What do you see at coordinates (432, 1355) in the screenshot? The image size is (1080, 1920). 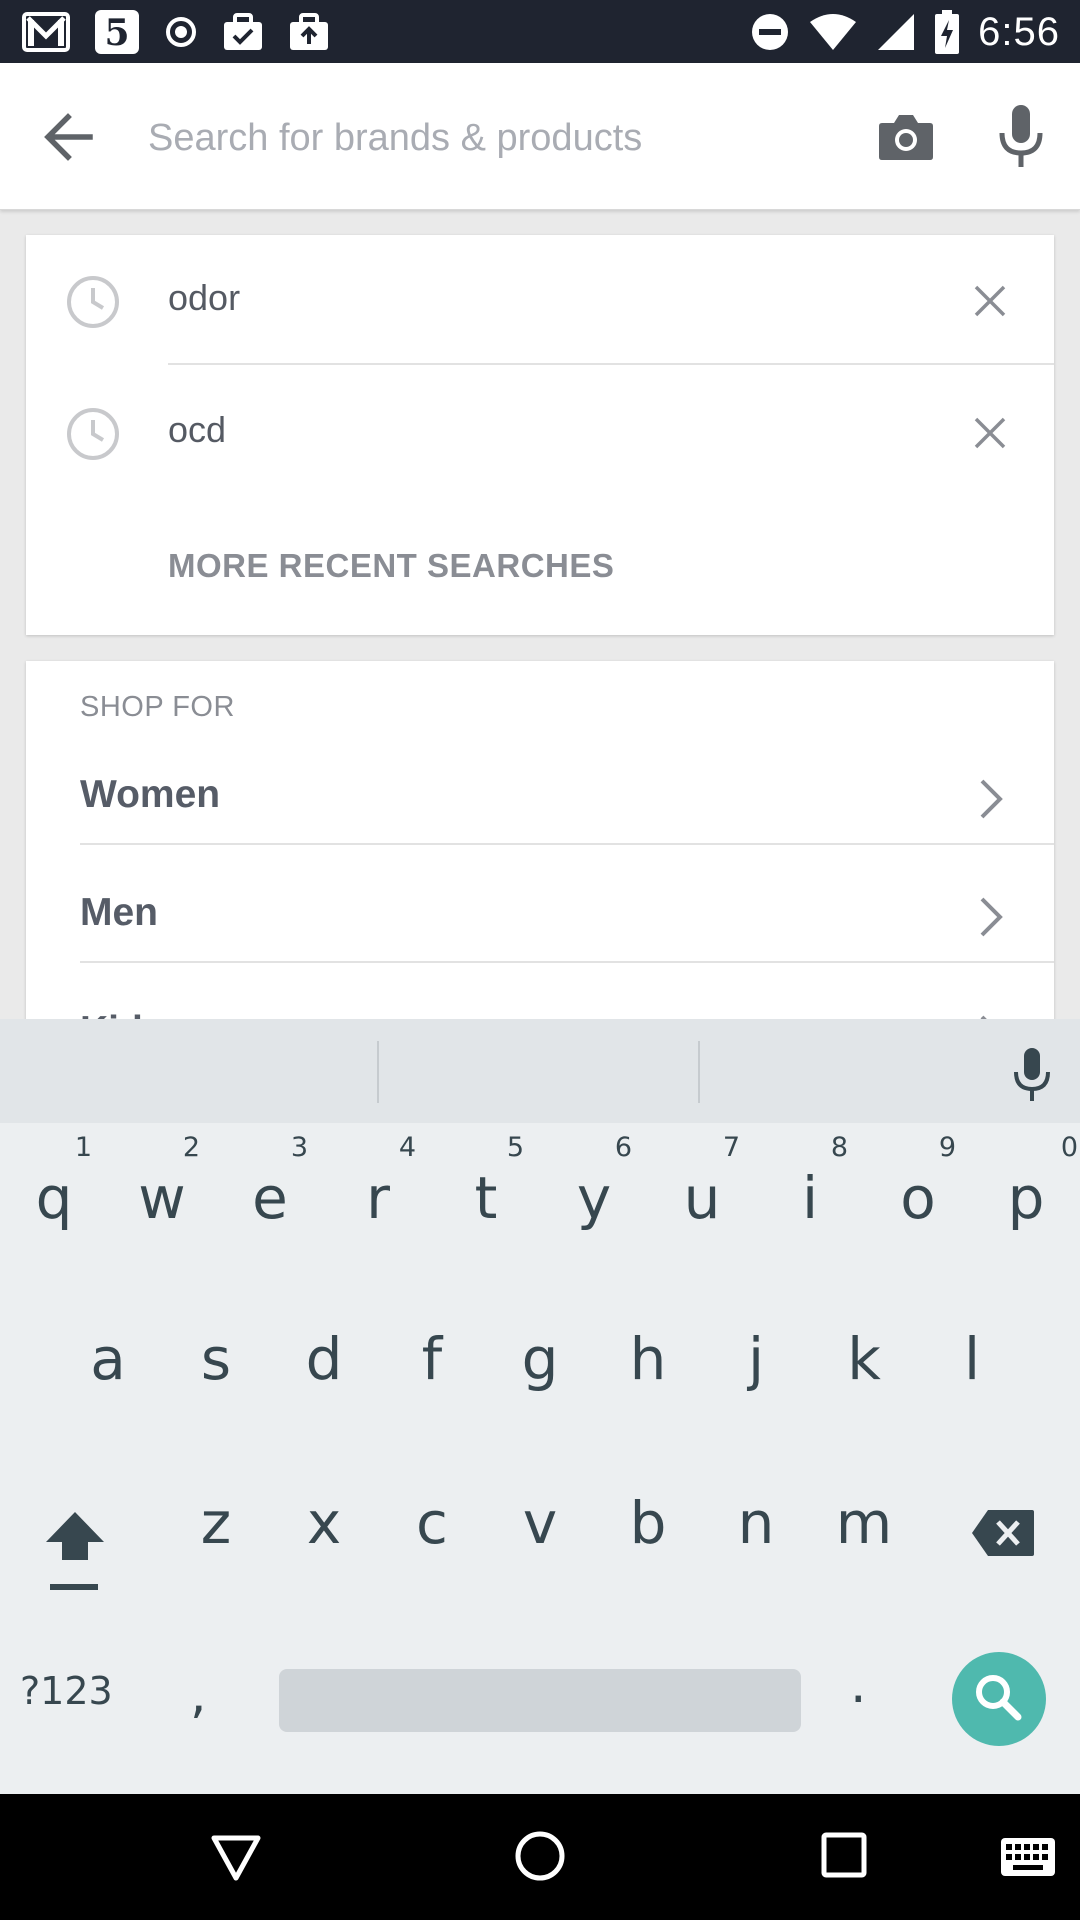 I see `key-f: f` at bounding box center [432, 1355].